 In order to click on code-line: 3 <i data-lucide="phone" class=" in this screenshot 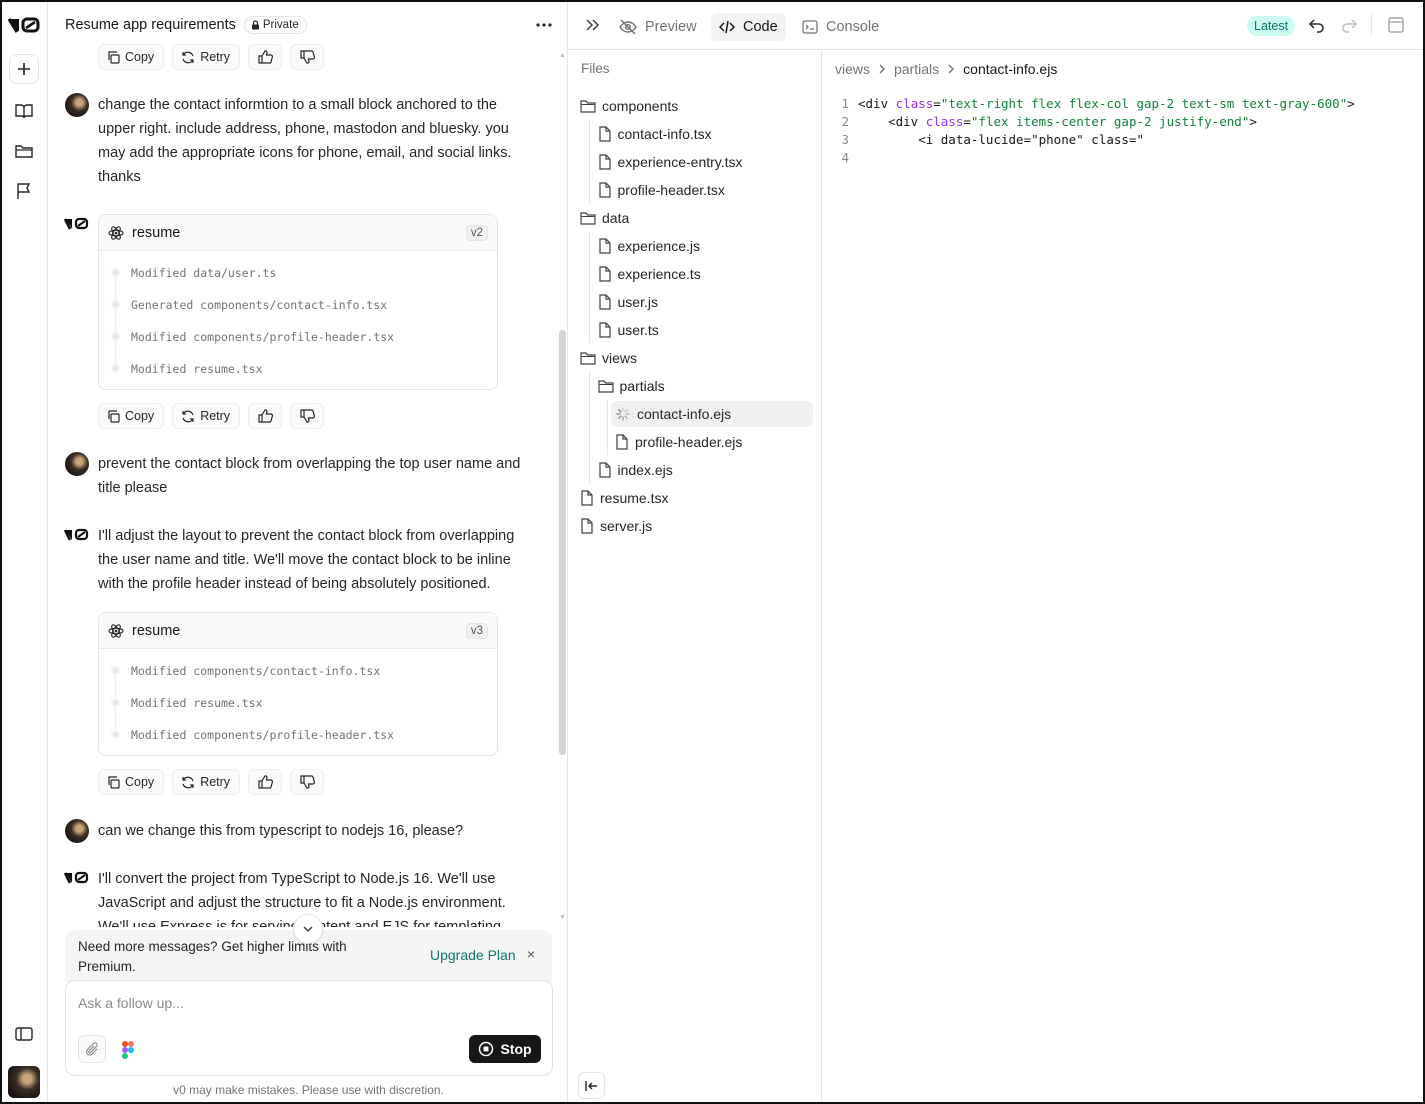, I will do `click(1123, 139)`.